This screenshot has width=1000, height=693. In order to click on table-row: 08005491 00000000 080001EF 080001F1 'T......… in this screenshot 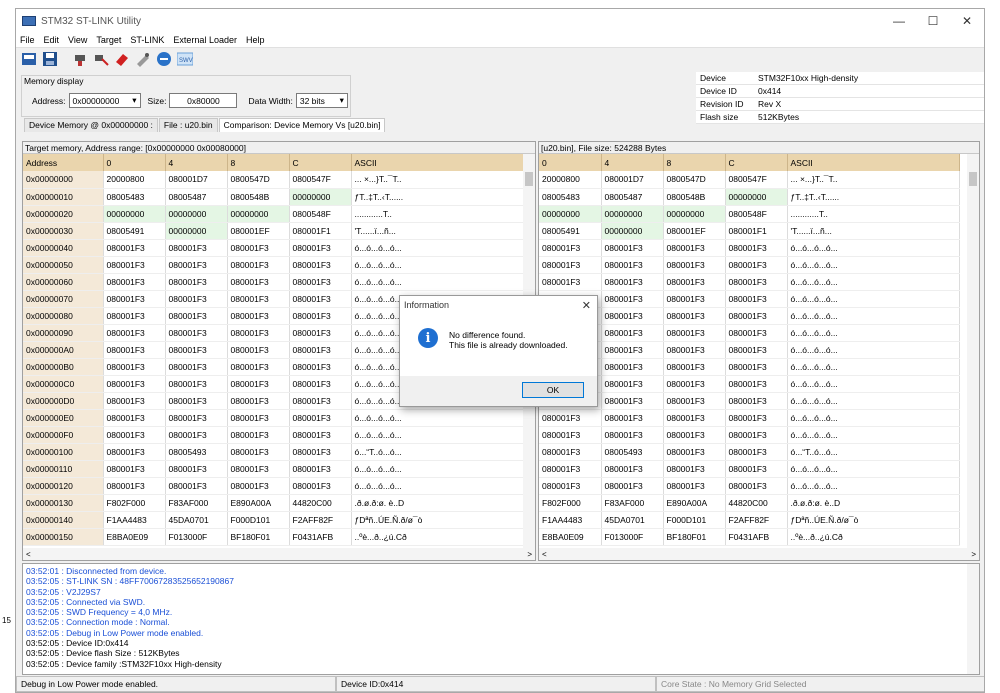, I will do `click(749, 231)`.